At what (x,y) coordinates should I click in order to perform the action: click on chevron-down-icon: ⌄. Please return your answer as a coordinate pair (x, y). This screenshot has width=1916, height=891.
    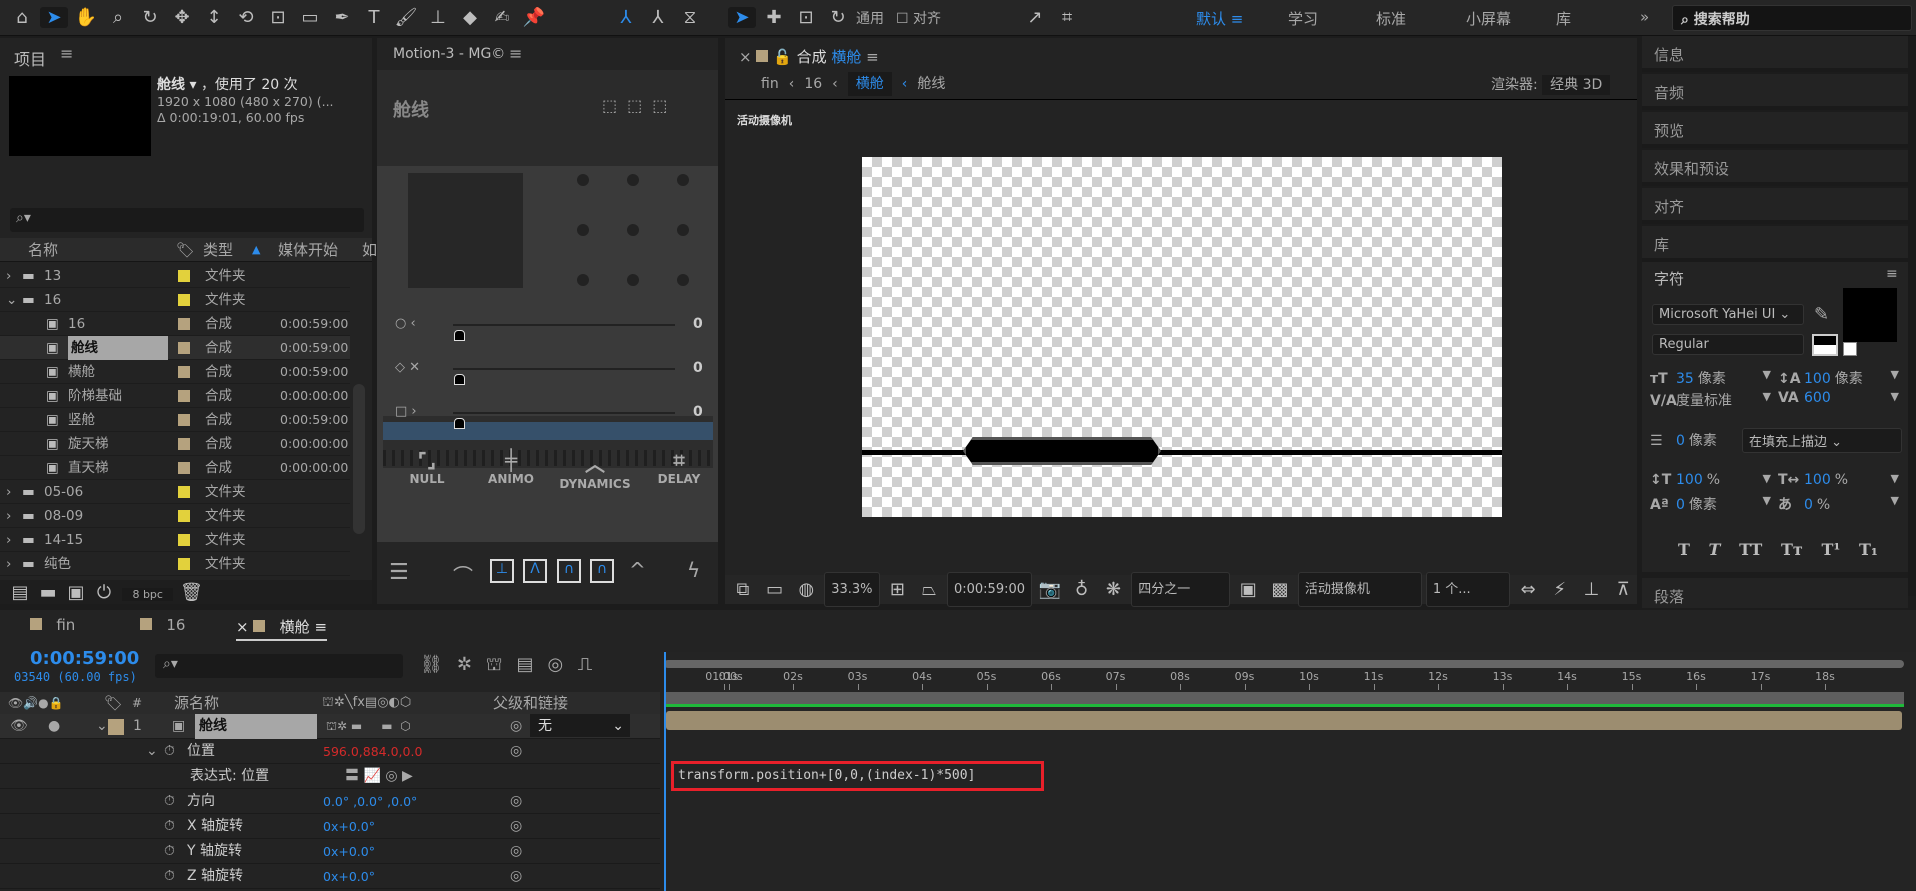
    Looking at the image, I should click on (11, 300).